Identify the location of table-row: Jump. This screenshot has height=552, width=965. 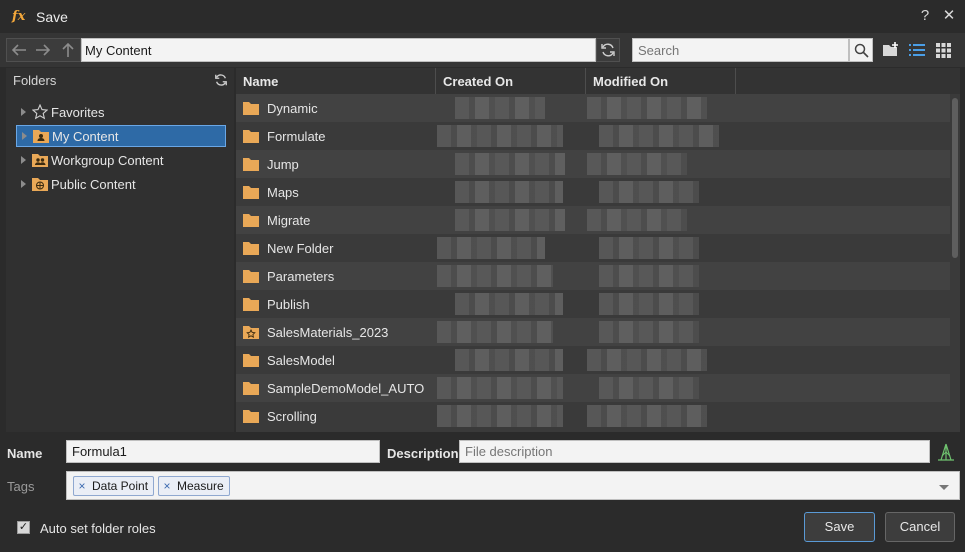
(593, 164).